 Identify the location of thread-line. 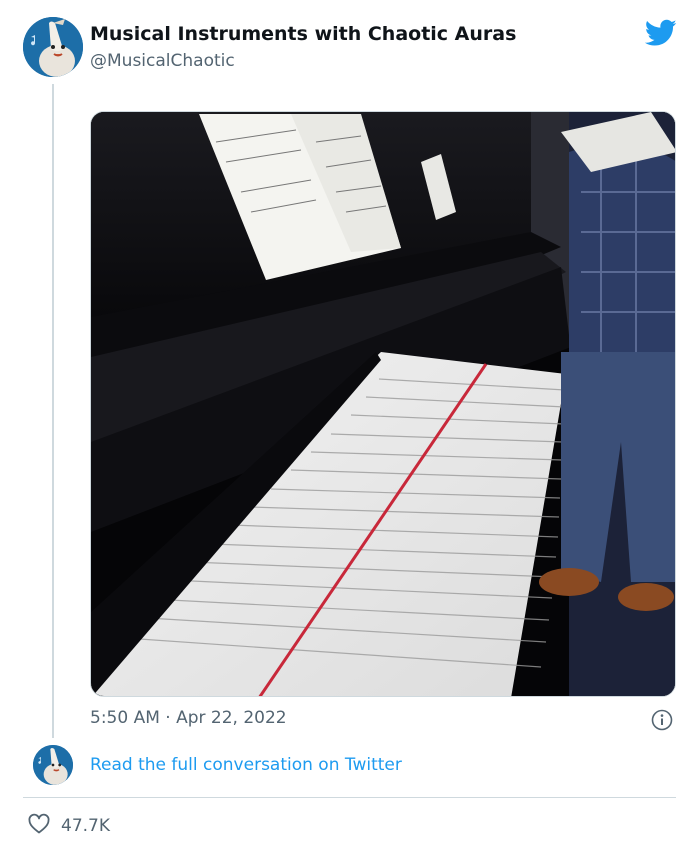
(53, 411).